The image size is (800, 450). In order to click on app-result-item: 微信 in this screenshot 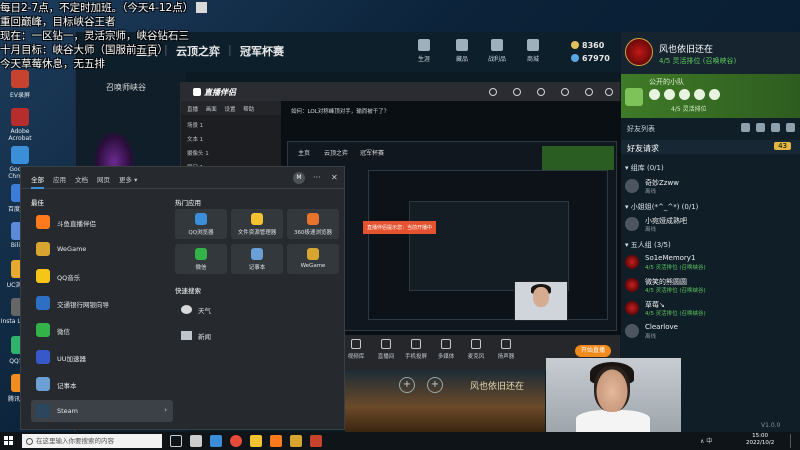, I will do `click(102, 330)`.